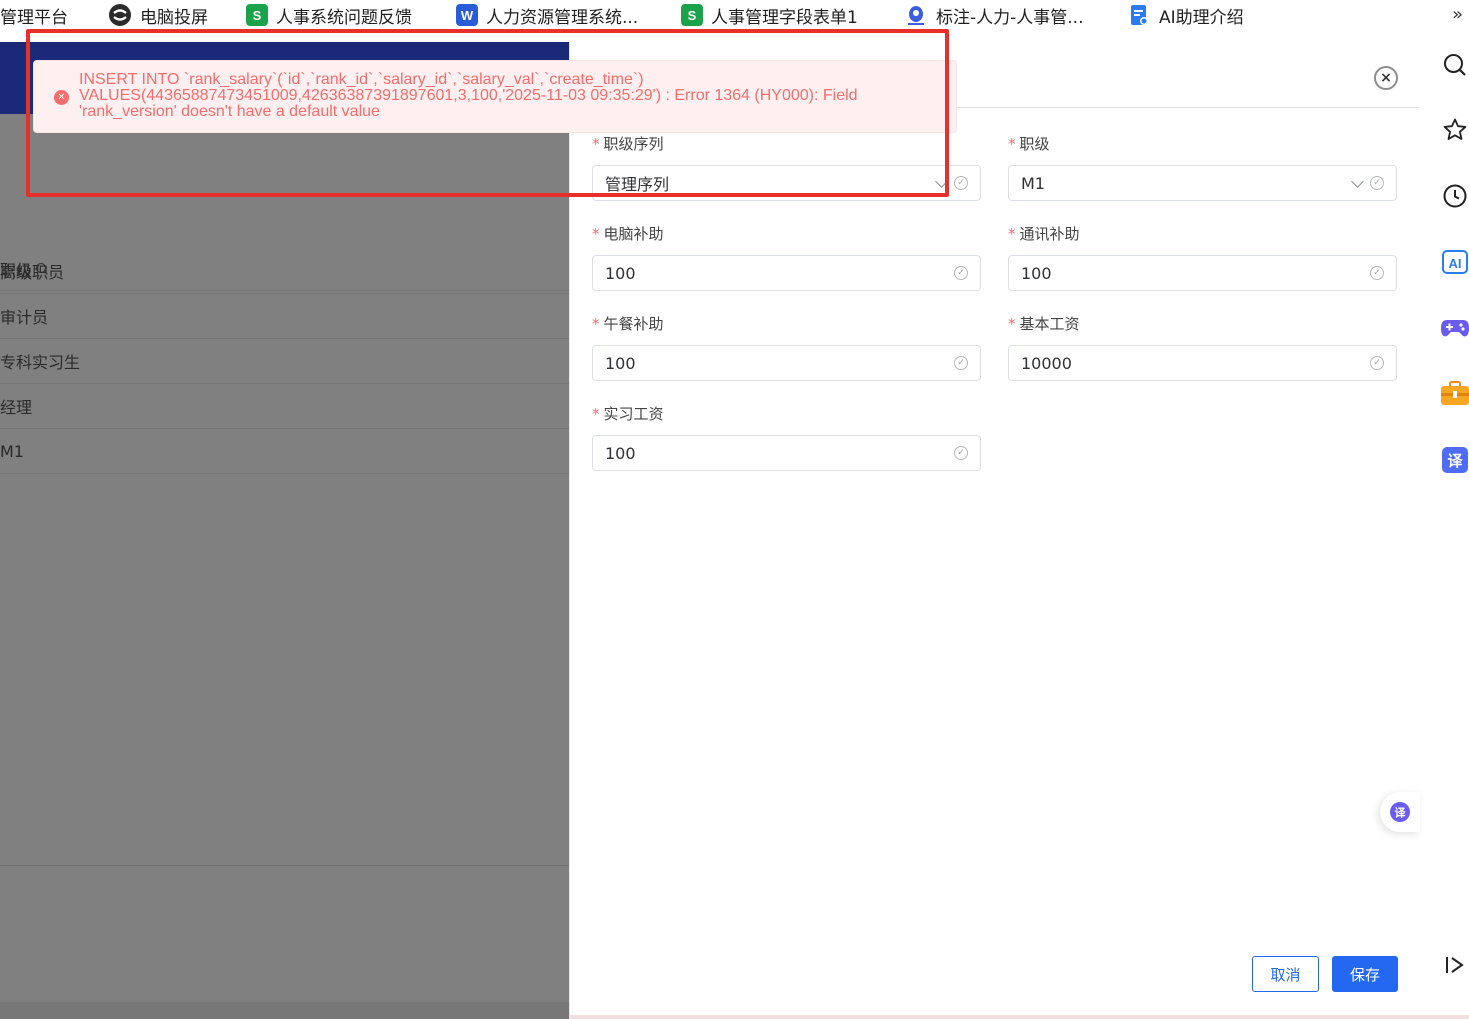 This screenshot has height=1019, width=1469. What do you see at coordinates (120, 15) in the screenshot?
I see `screencast-icon` at bounding box center [120, 15].